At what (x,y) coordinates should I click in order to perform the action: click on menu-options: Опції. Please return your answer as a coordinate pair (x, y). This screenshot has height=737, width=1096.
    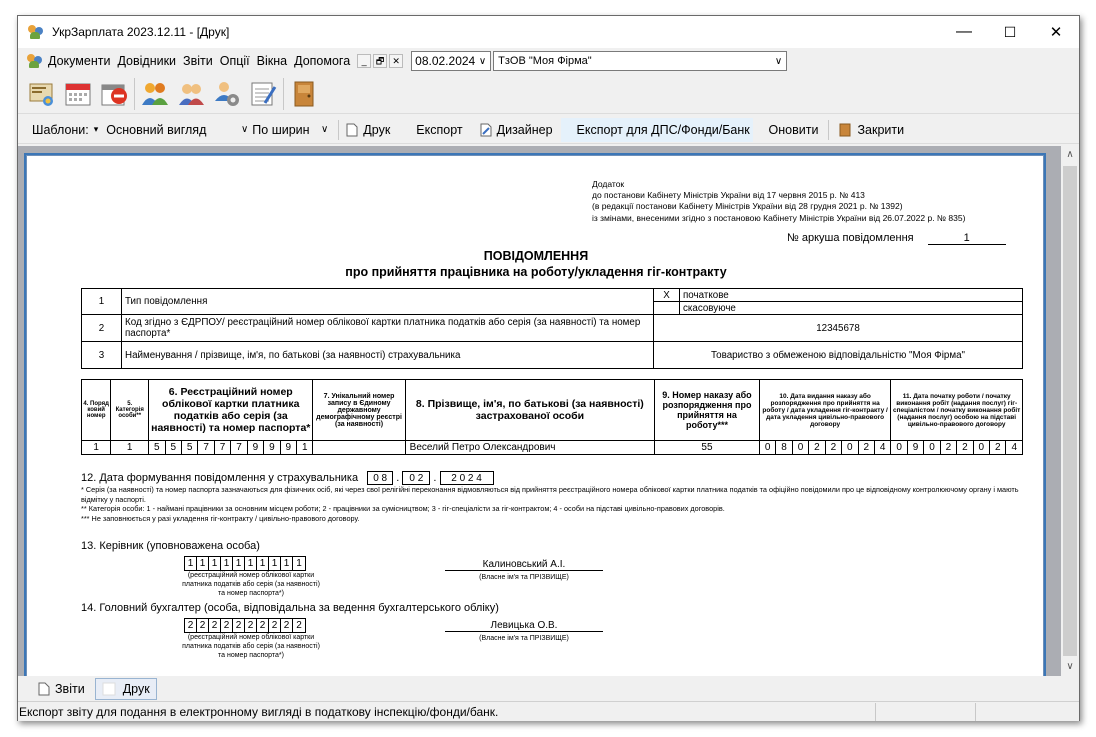
    Looking at the image, I should click on (235, 61).